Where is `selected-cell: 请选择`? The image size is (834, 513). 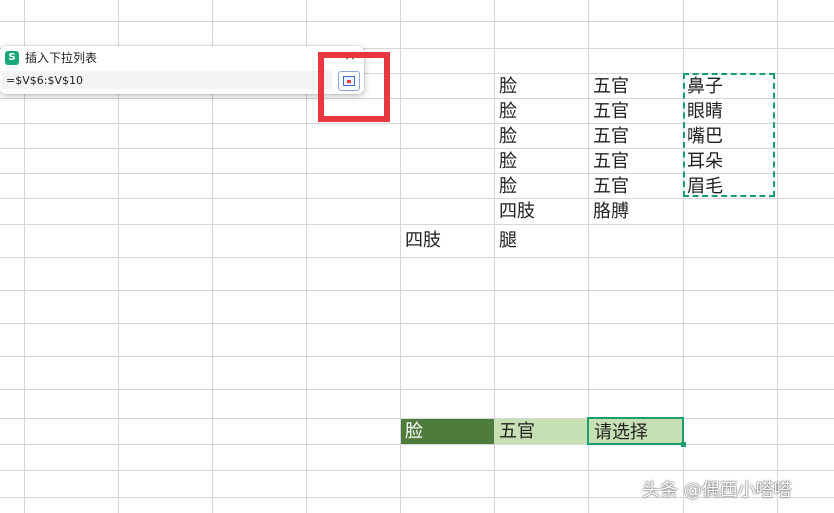
selected-cell: 请选择 is located at coordinates (636, 432).